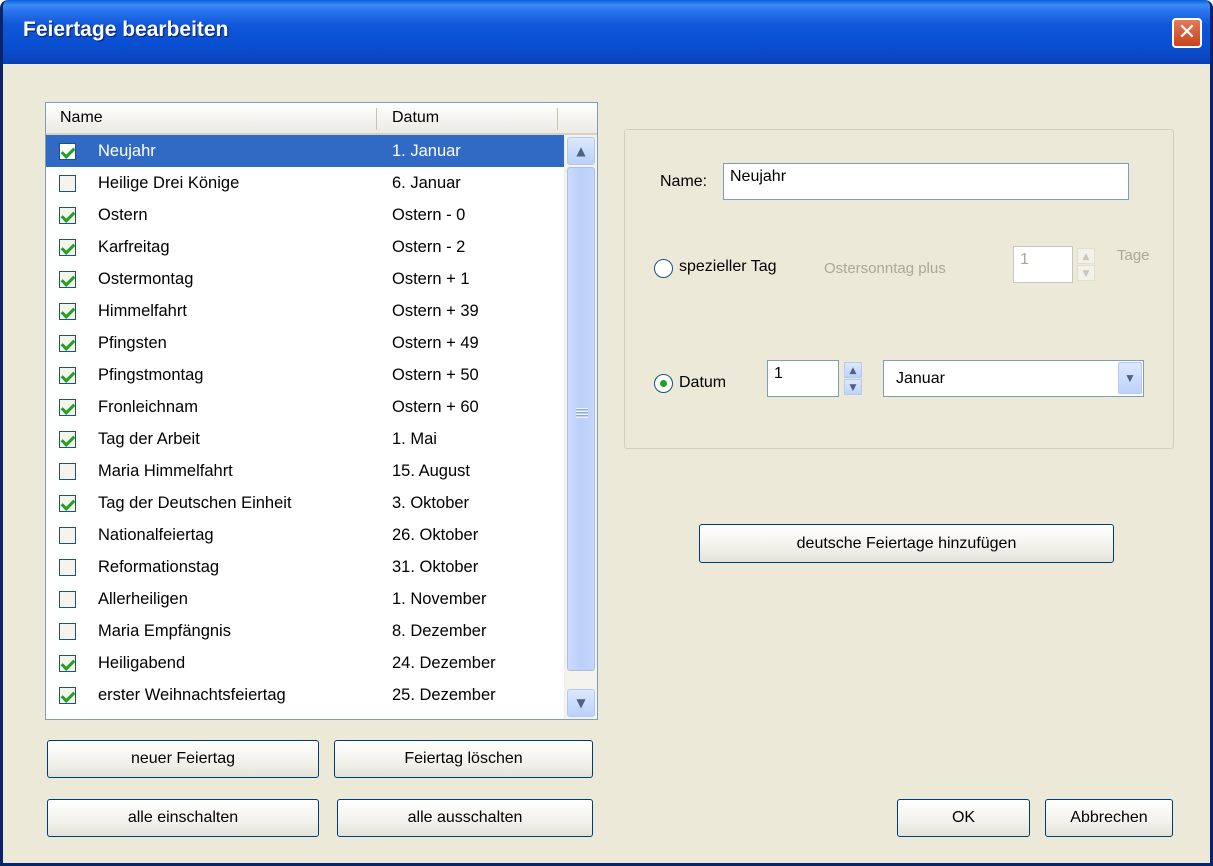 This screenshot has width=1213, height=866. What do you see at coordinates (803, 378) in the screenshot?
I see `day-input: 1` at bounding box center [803, 378].